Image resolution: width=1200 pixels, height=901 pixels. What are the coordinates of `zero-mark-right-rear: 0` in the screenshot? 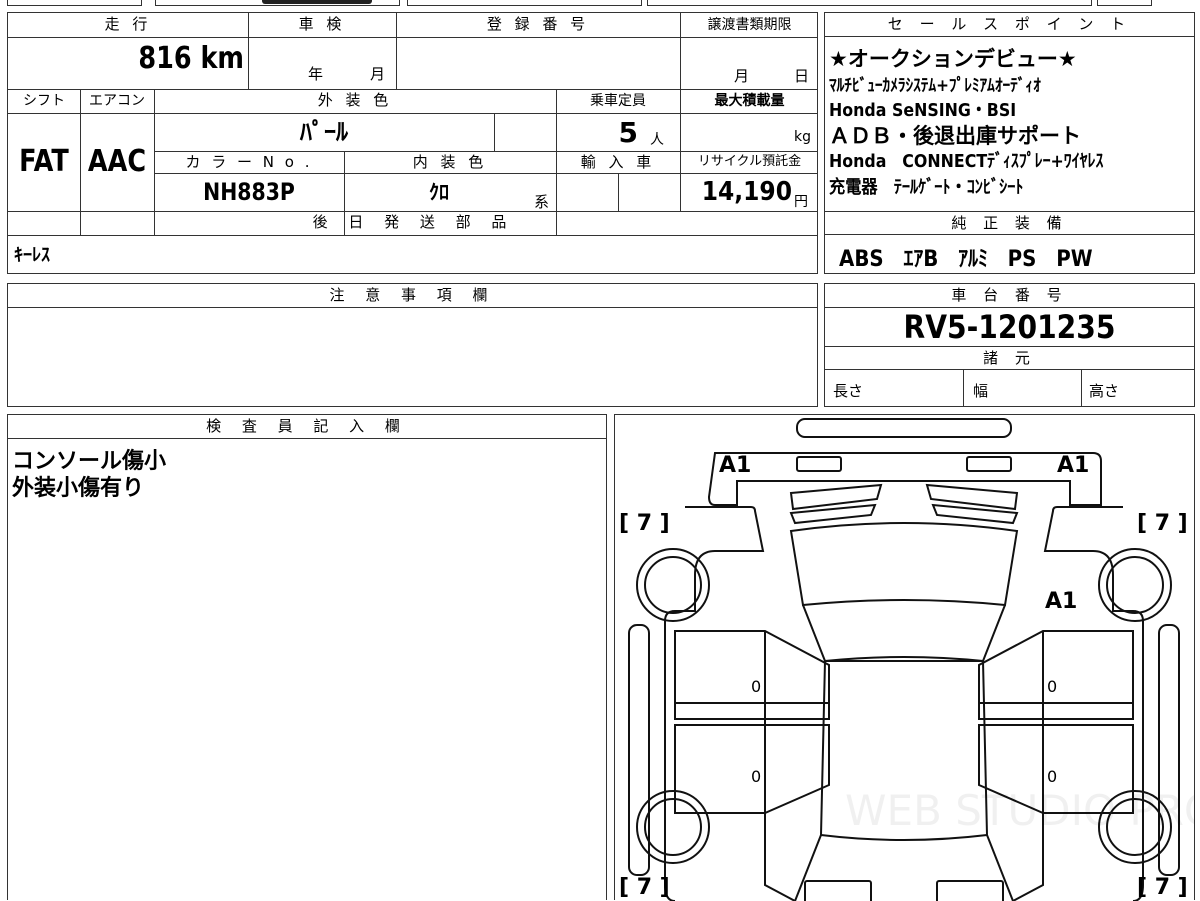 It's located at (1052, 776).